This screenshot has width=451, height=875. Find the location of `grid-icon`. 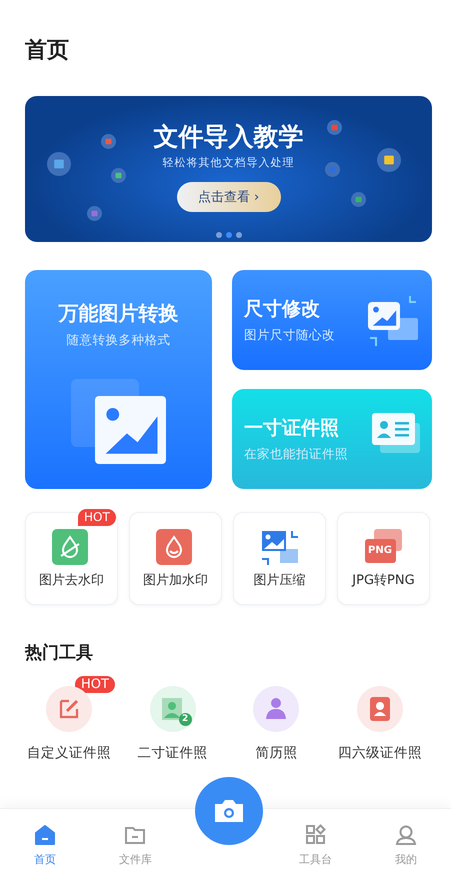

grid-icon is located at coordinates (315, 835).